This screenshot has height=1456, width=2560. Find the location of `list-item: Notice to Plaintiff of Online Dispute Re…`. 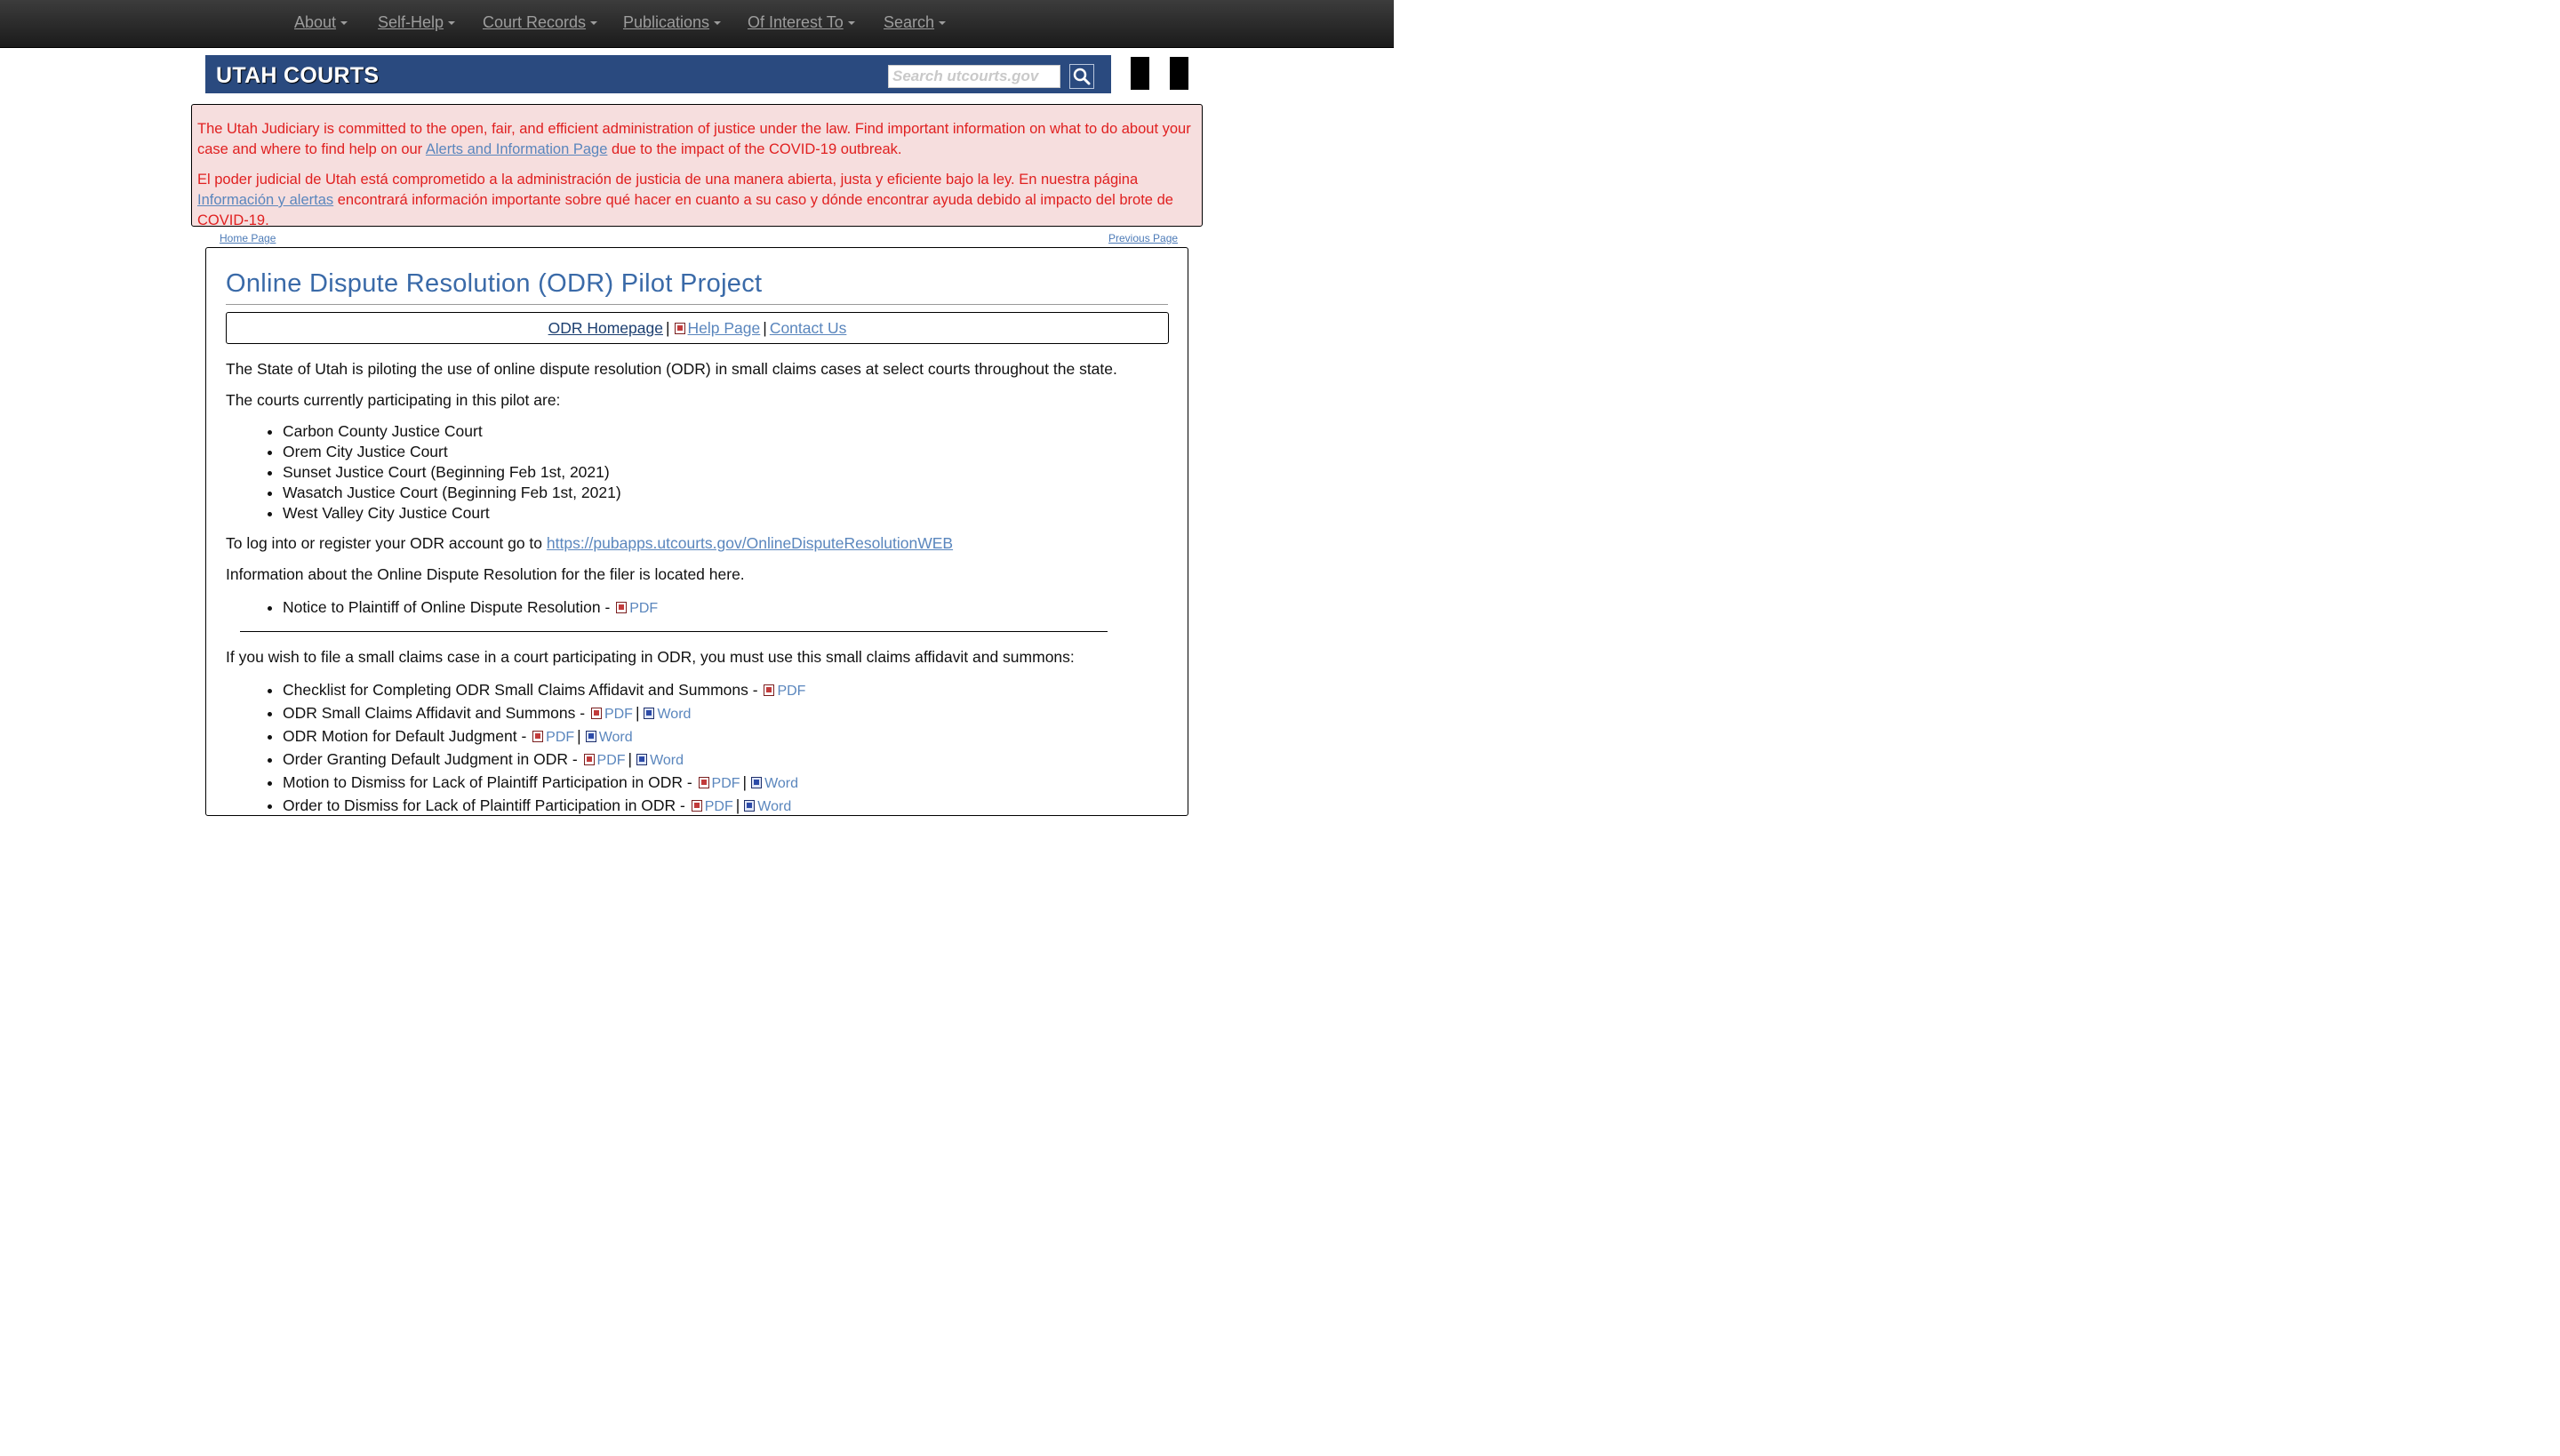

list-item: Notice to Plaintiff of Online Dispute Re… is located at coordinates (470, 608).